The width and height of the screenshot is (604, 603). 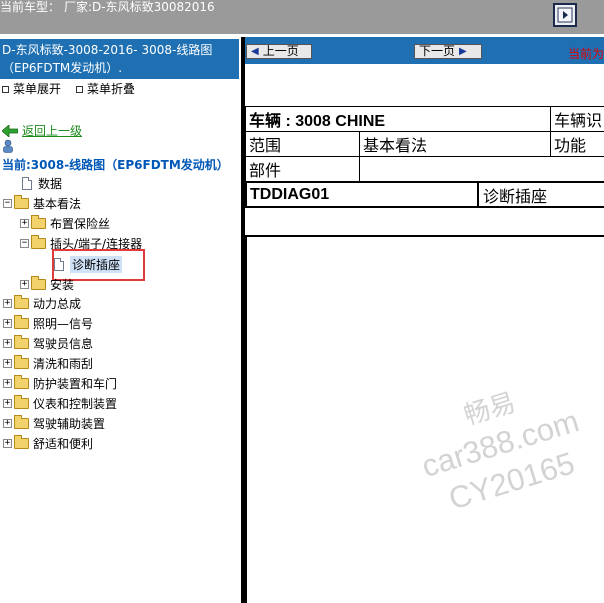 I want to click on collapse-all-icon, so click(x=79, y=89).